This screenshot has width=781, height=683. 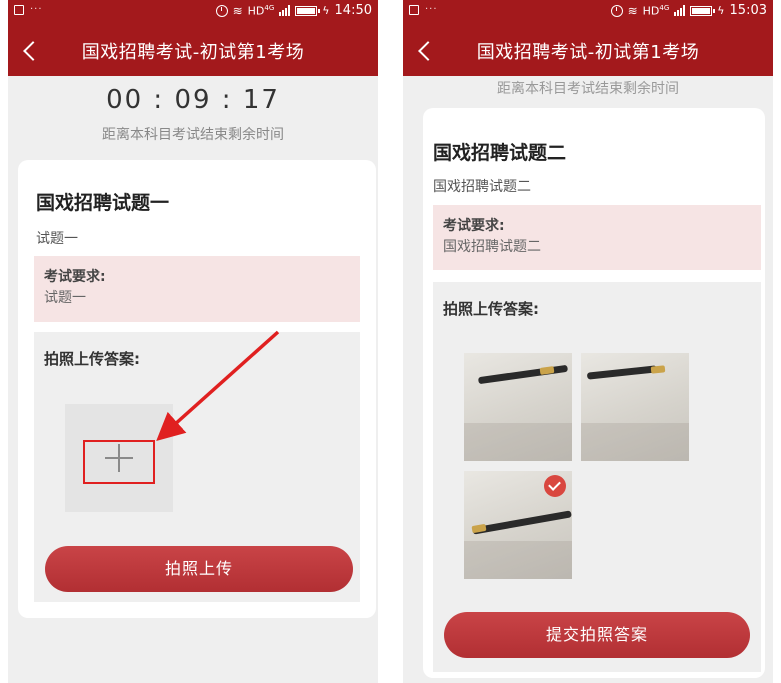 What do you see at coordinates (103, 203) in the screenshot?
I see `question-title: 国戏招聘试题一` at bounding box center [103, 203].